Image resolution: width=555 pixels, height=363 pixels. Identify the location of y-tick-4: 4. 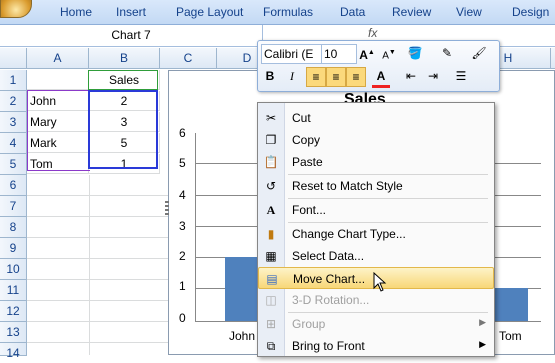
(182, 195).